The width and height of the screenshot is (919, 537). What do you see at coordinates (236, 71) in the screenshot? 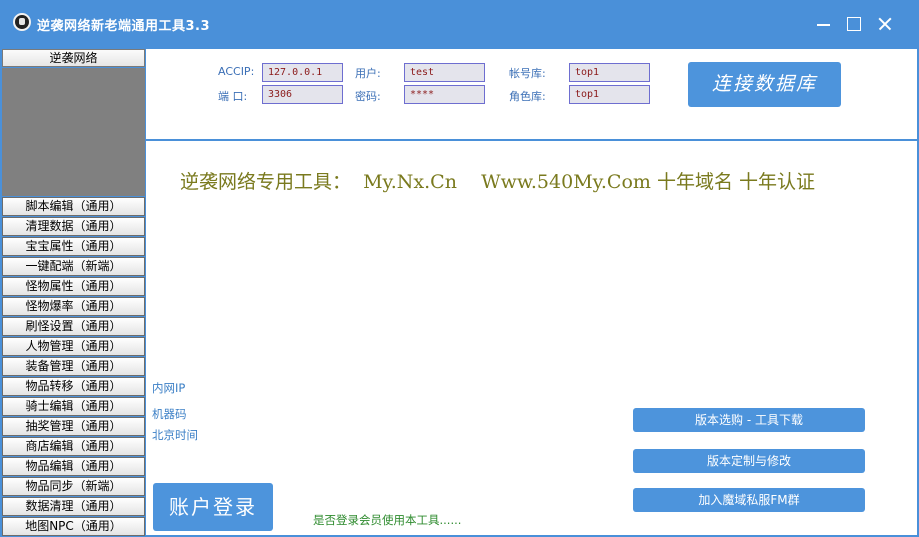
I see `accip-label: ACCIP:` at bounding box center [236, 71].